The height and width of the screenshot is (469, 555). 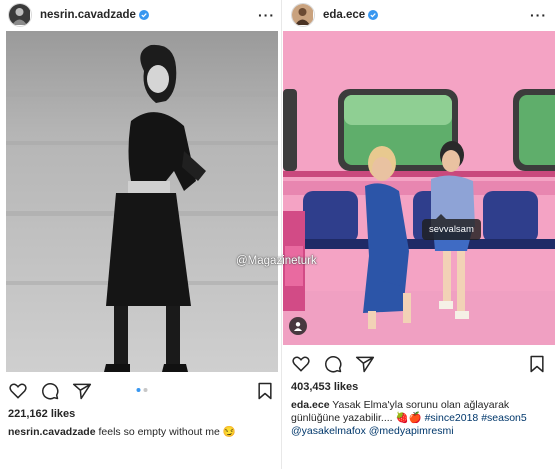 I want to click on caption-hashtags: #since2018 #season5, so click(x=476, y=418).